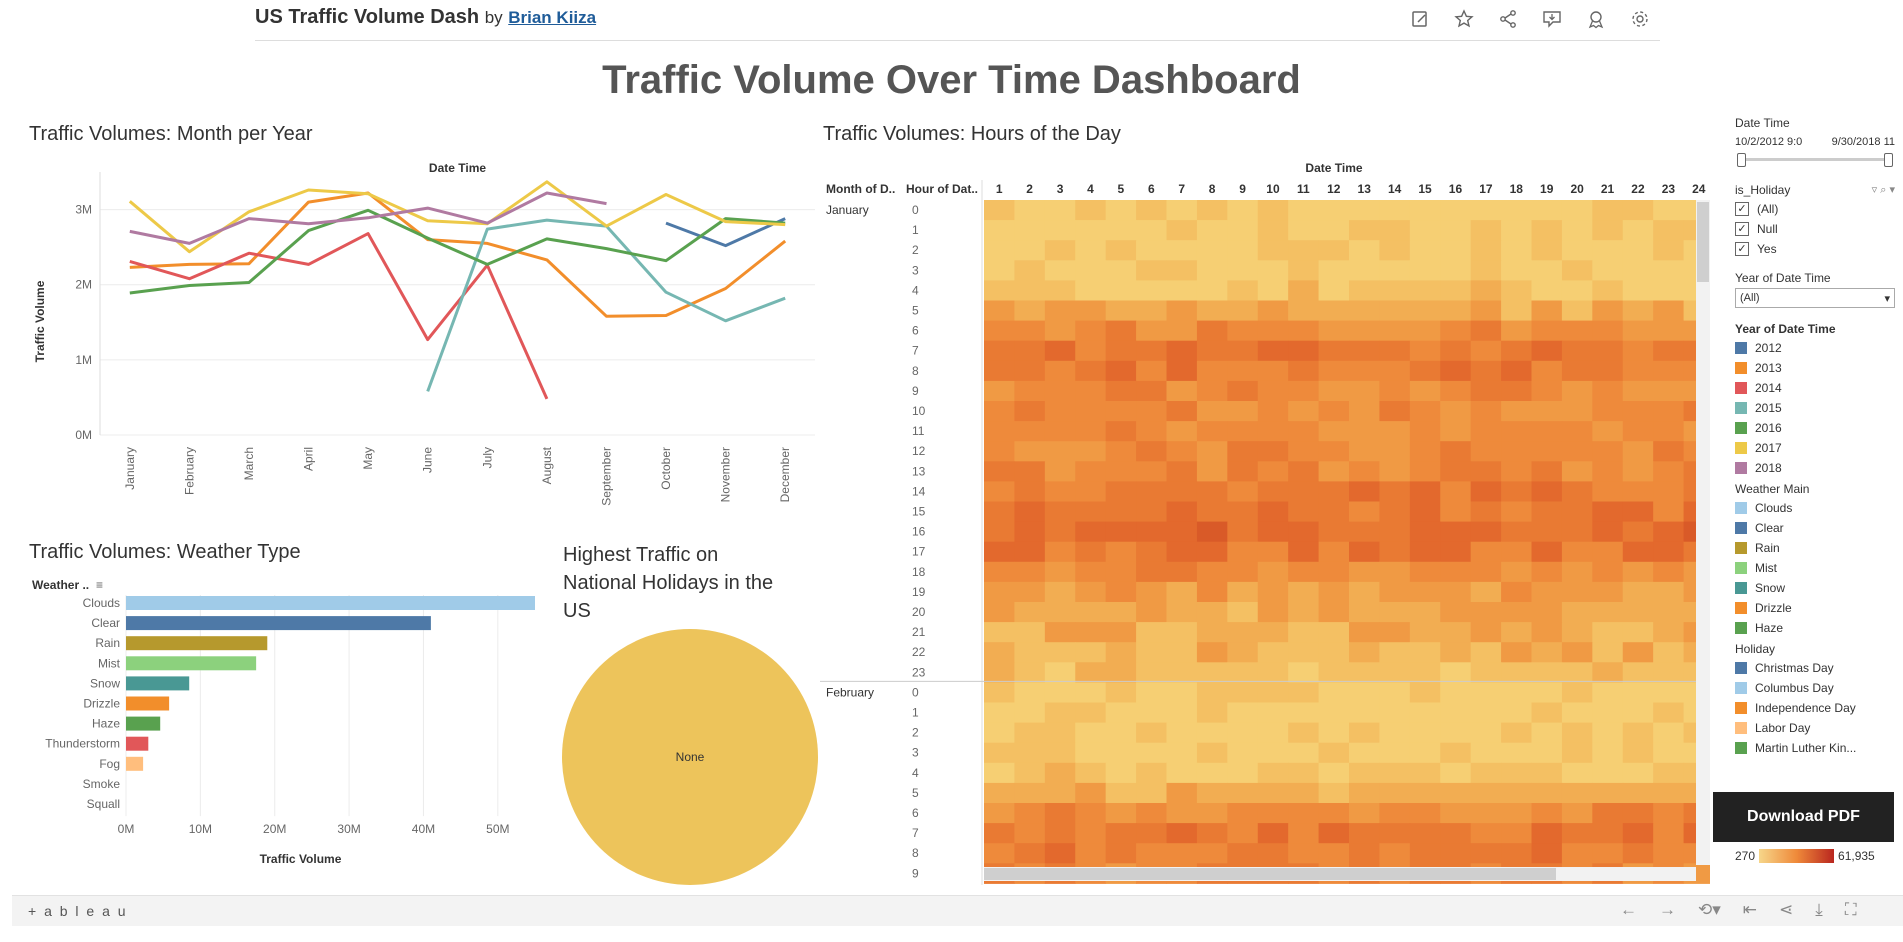 This screenshot has height=942, width=1903. Describe the element at coordinates (1786, 910) in the screenshot. I see `share-icon: ⋖` at that location.